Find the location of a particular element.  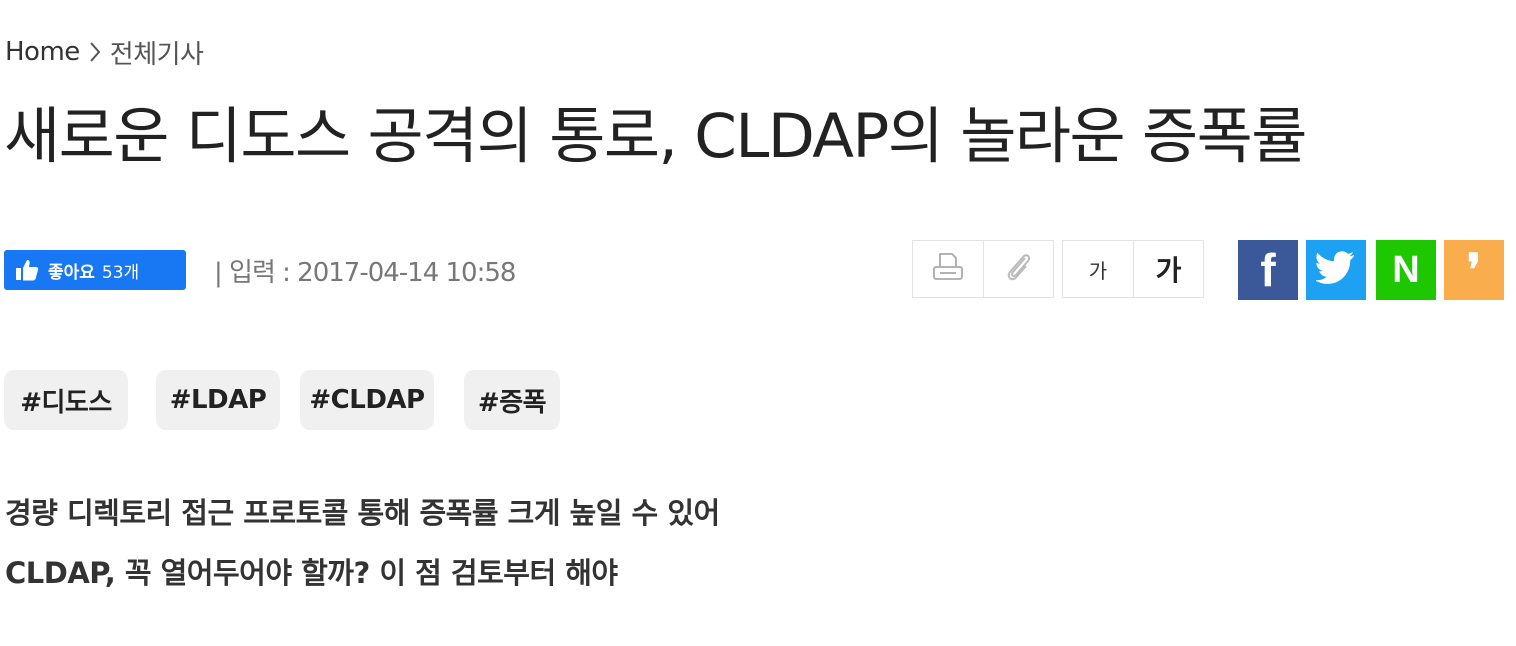

share-twitter-button is located at coordinates (1336, 270).